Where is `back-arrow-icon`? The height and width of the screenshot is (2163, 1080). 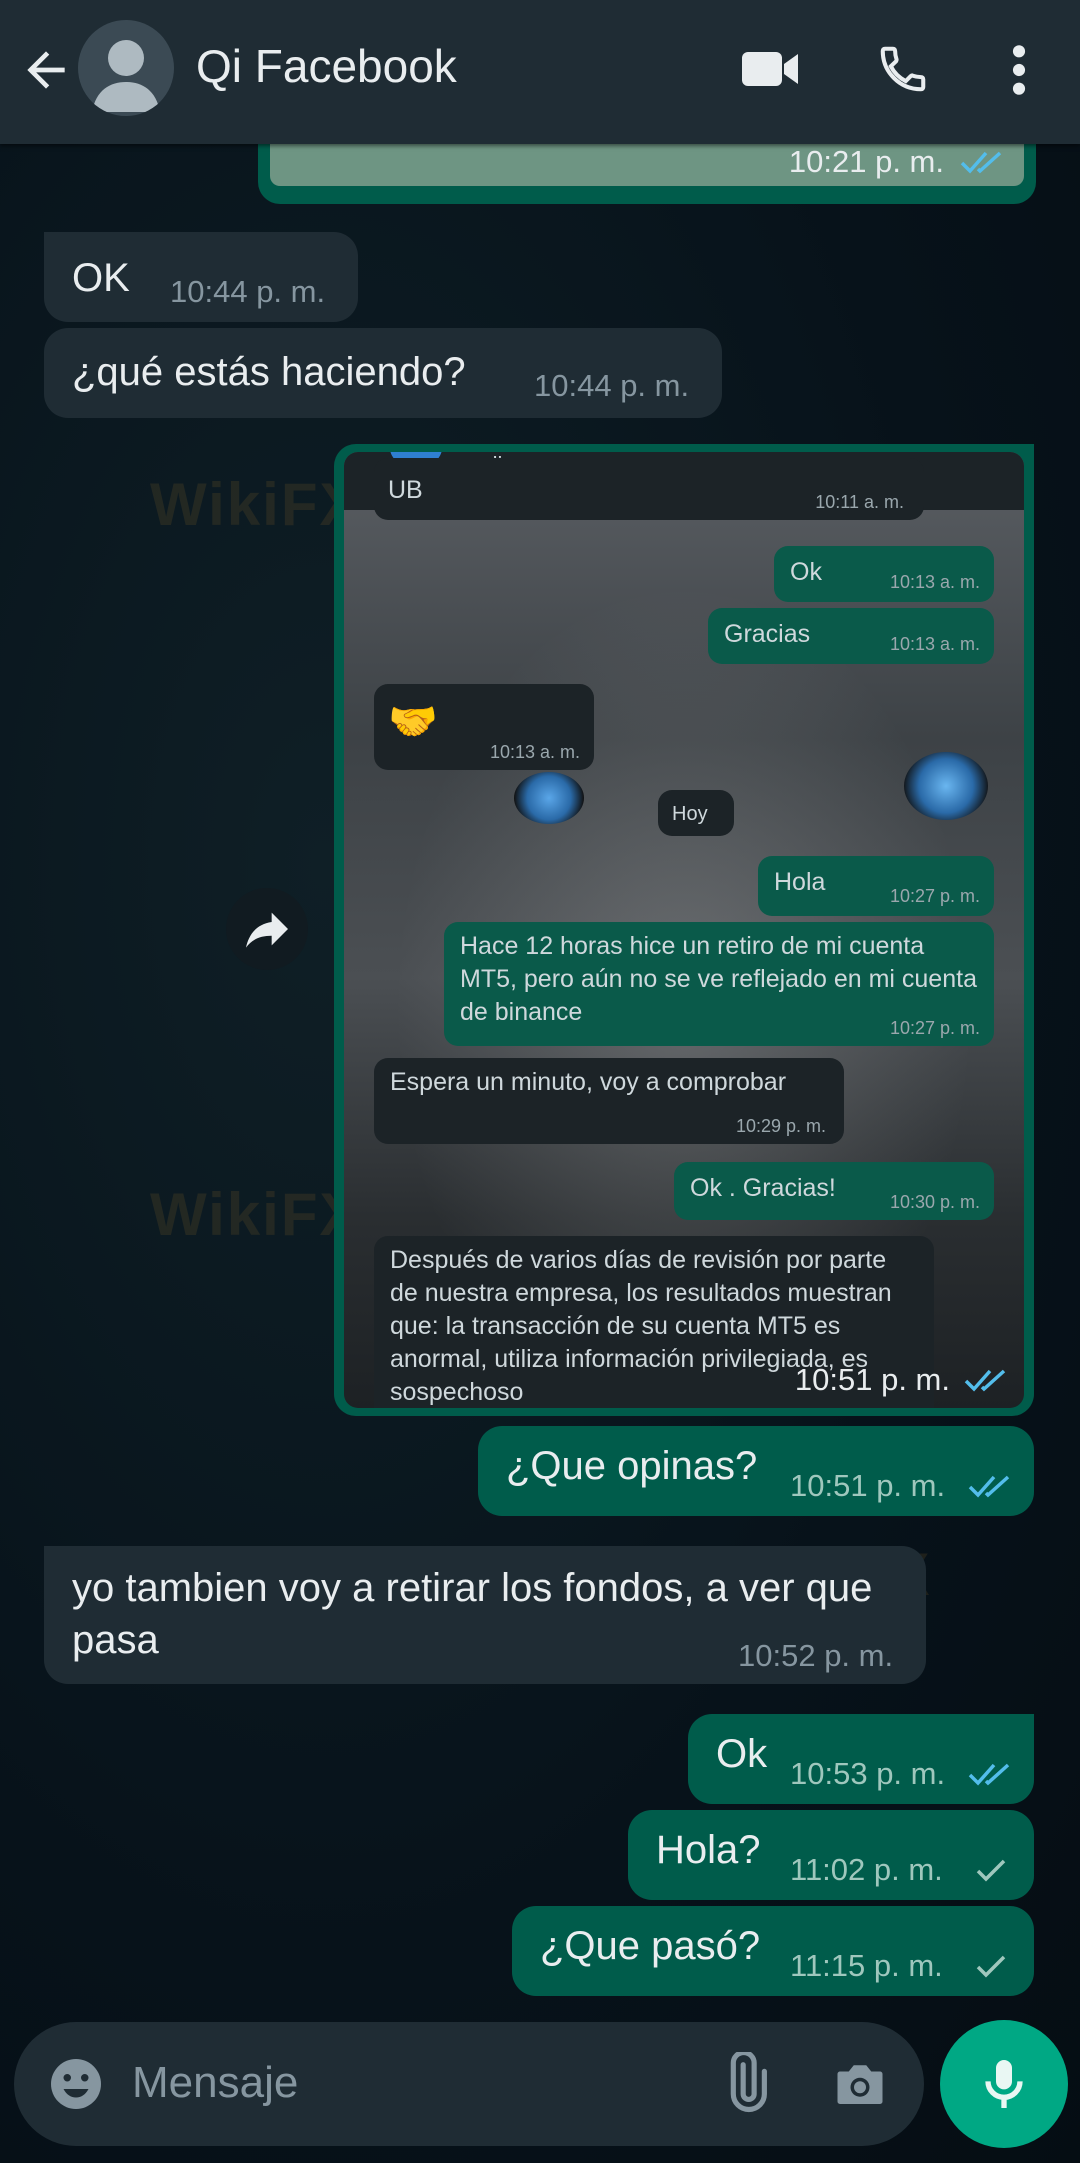
back-arrow-icon is located at coordinates (46, 70).